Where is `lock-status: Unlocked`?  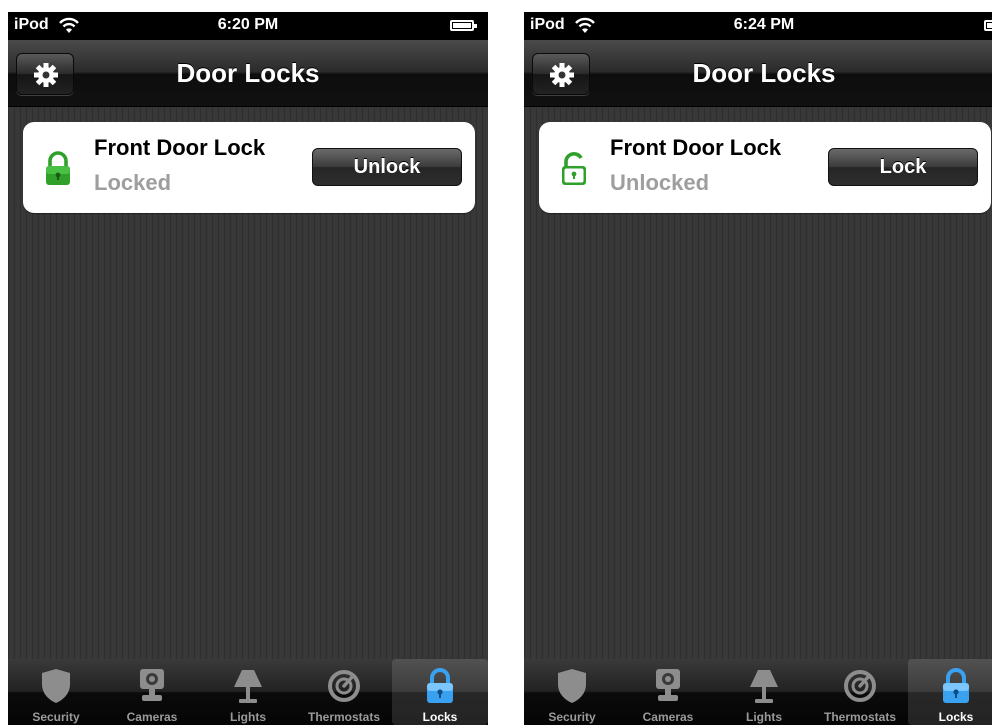
lock-status: Unlocked is located at coordinates (660, 182).